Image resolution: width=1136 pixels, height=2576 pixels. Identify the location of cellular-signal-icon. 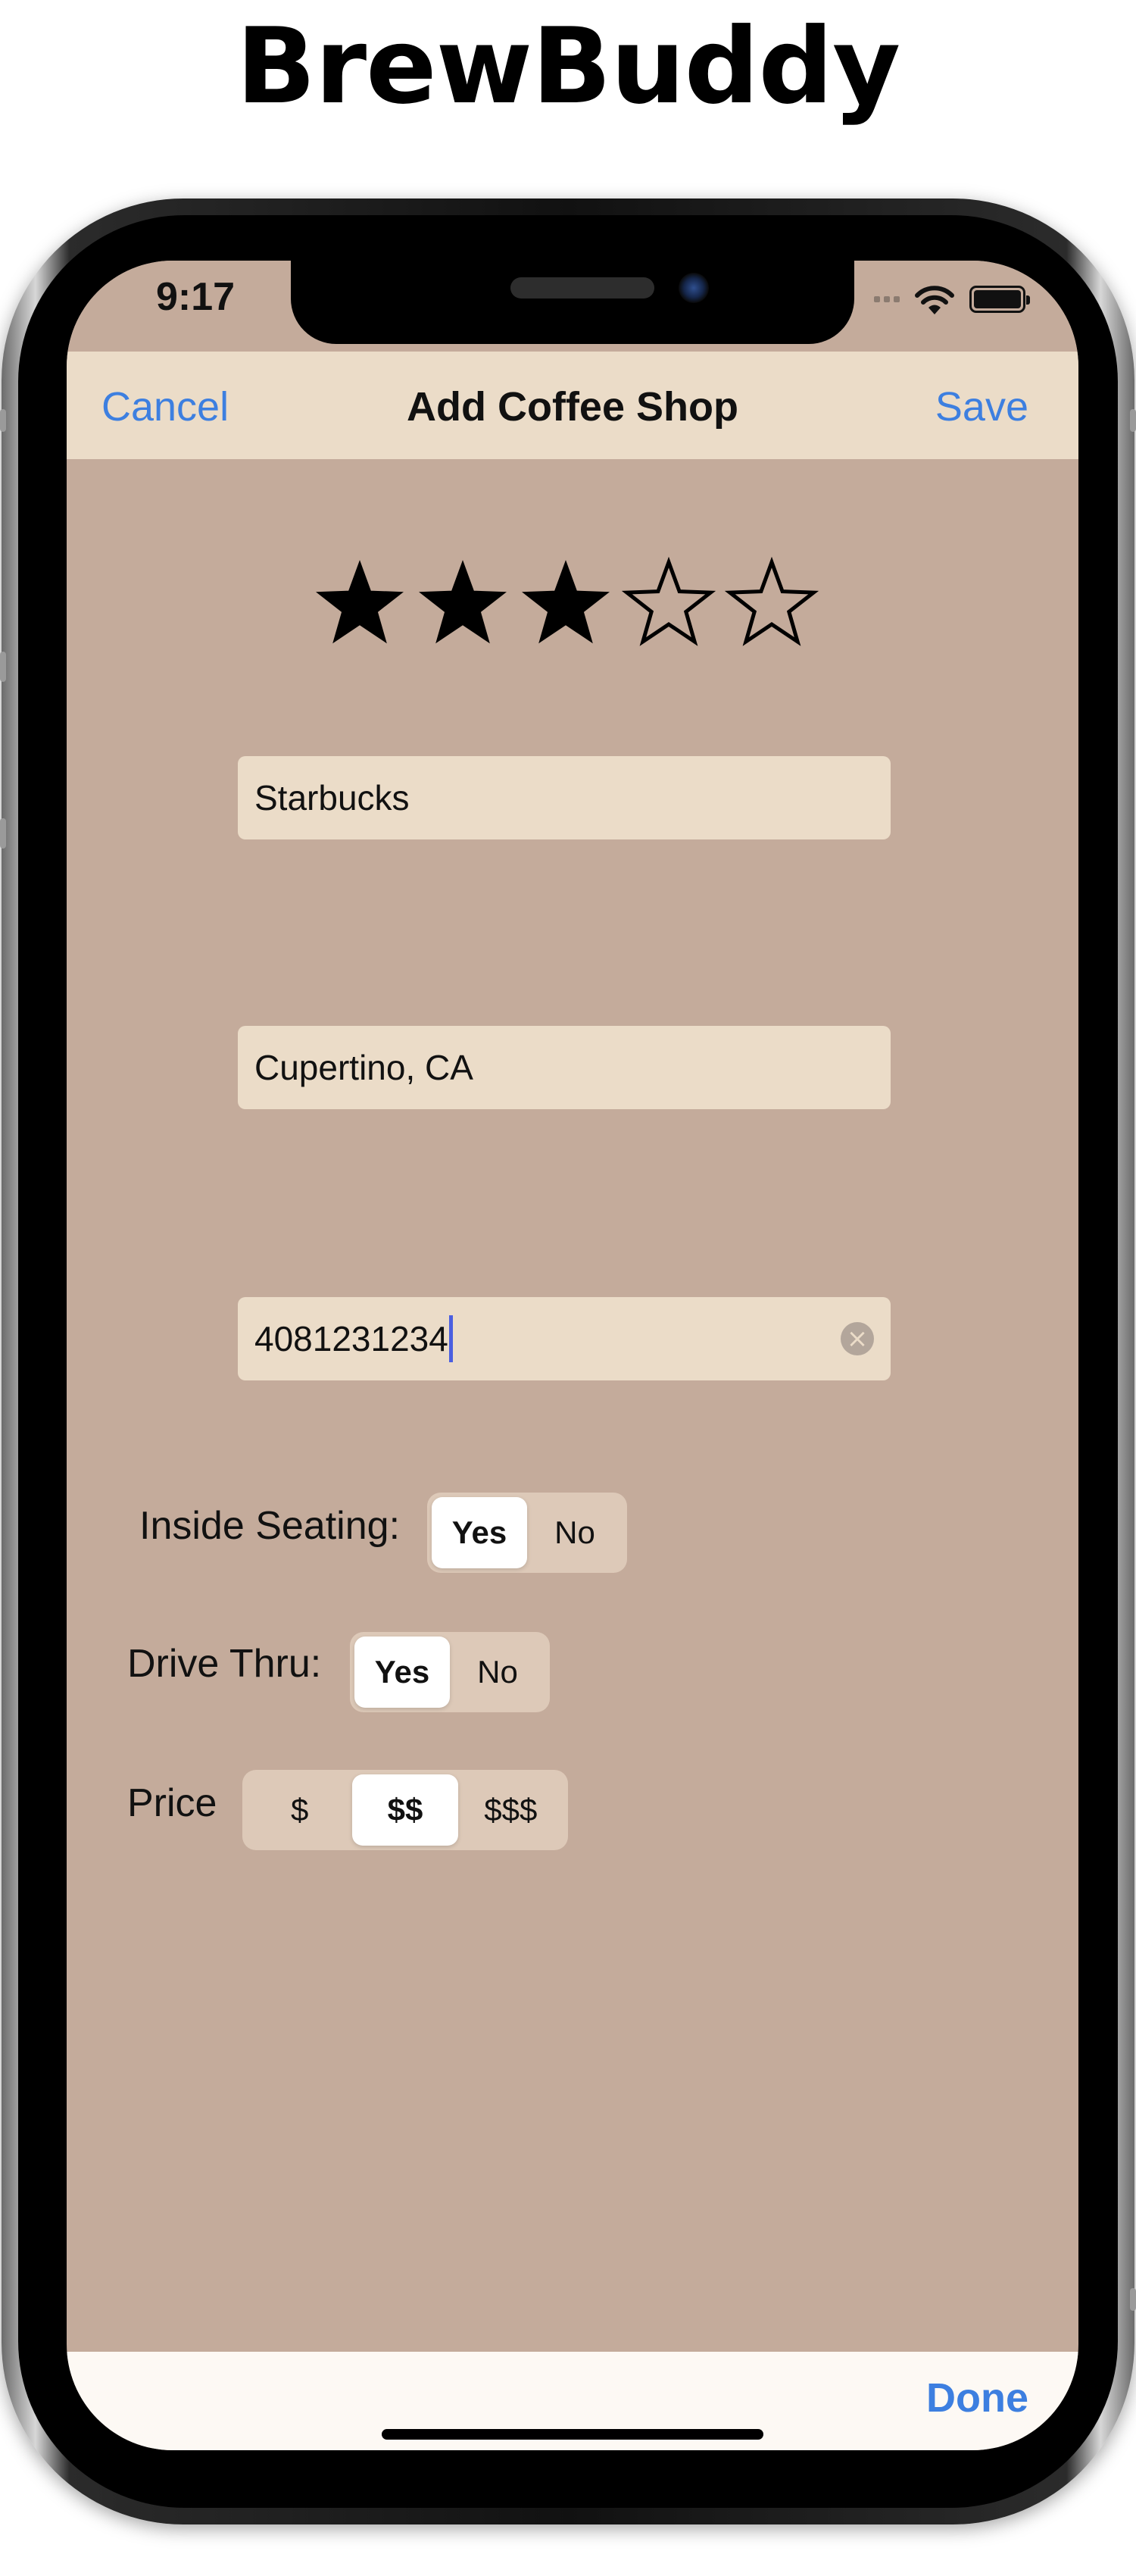
(887, 299).